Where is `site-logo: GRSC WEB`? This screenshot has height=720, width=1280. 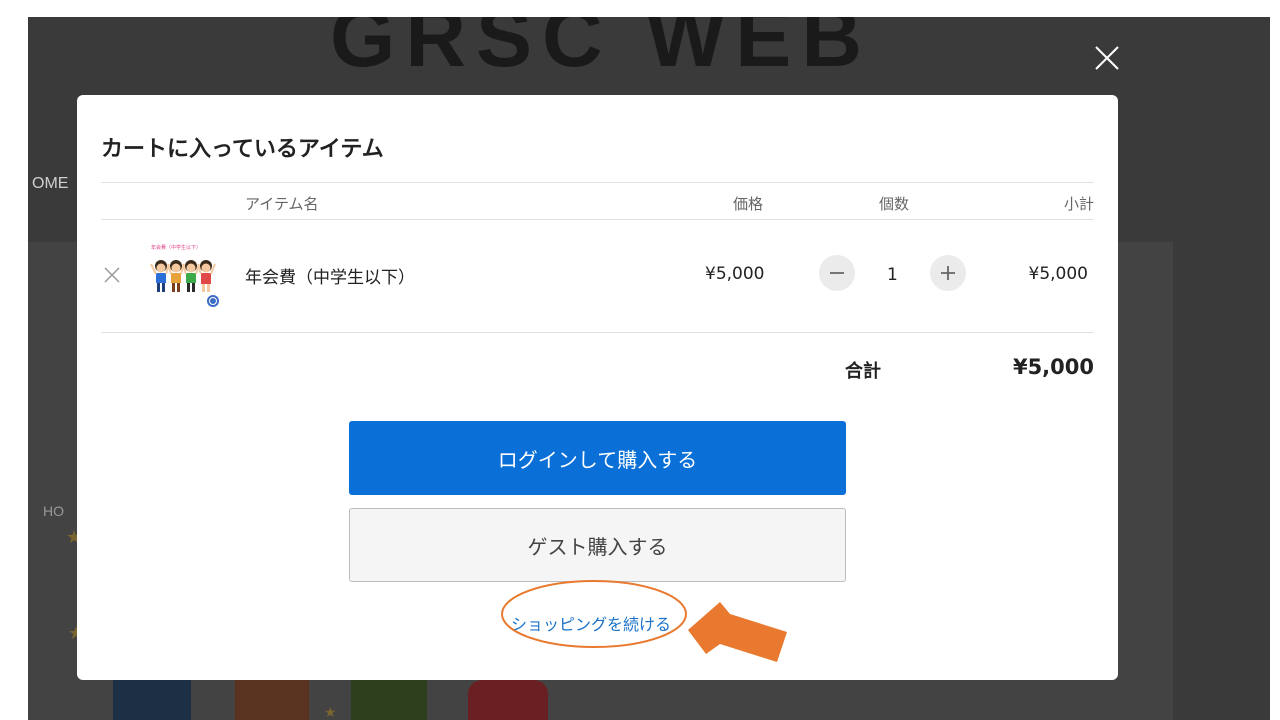
site-logo: GRSC WEB is located at coordinates (601, 50).